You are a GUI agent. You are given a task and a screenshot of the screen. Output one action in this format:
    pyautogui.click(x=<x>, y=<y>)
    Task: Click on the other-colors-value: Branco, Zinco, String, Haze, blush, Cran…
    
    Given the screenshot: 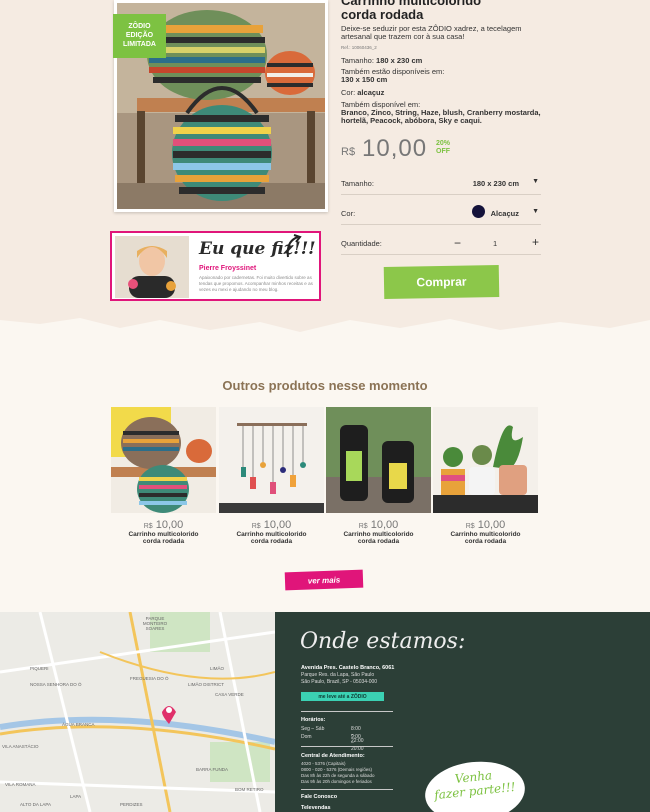 What is the action you would take?
    pyautogui.click(x=441, y=116)
    